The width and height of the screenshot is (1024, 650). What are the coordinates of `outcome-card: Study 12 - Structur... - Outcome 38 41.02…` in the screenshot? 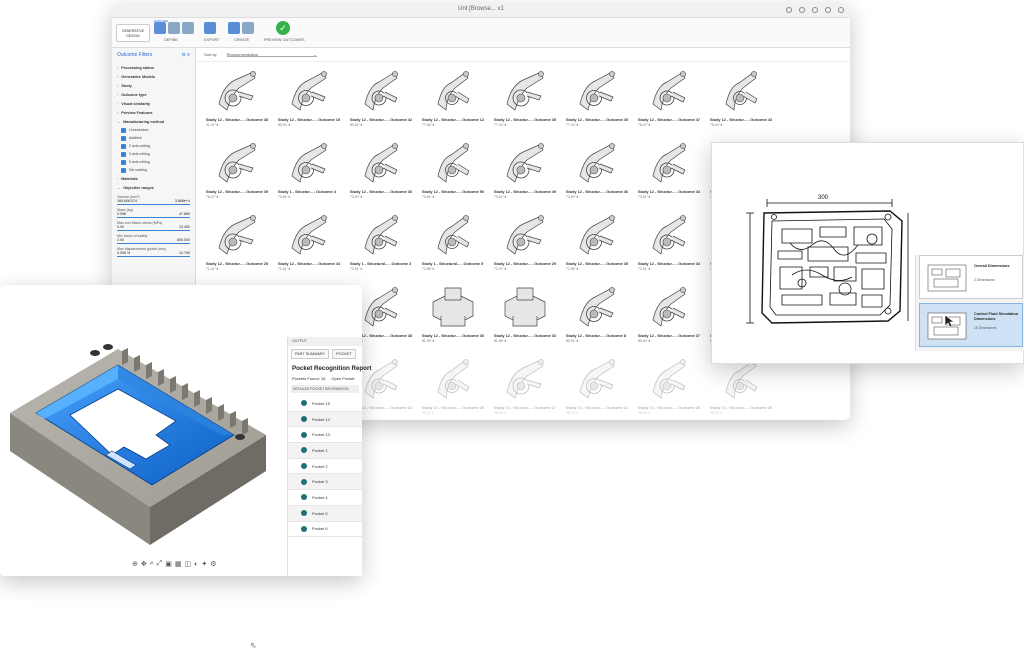 It's located at (238, 100).